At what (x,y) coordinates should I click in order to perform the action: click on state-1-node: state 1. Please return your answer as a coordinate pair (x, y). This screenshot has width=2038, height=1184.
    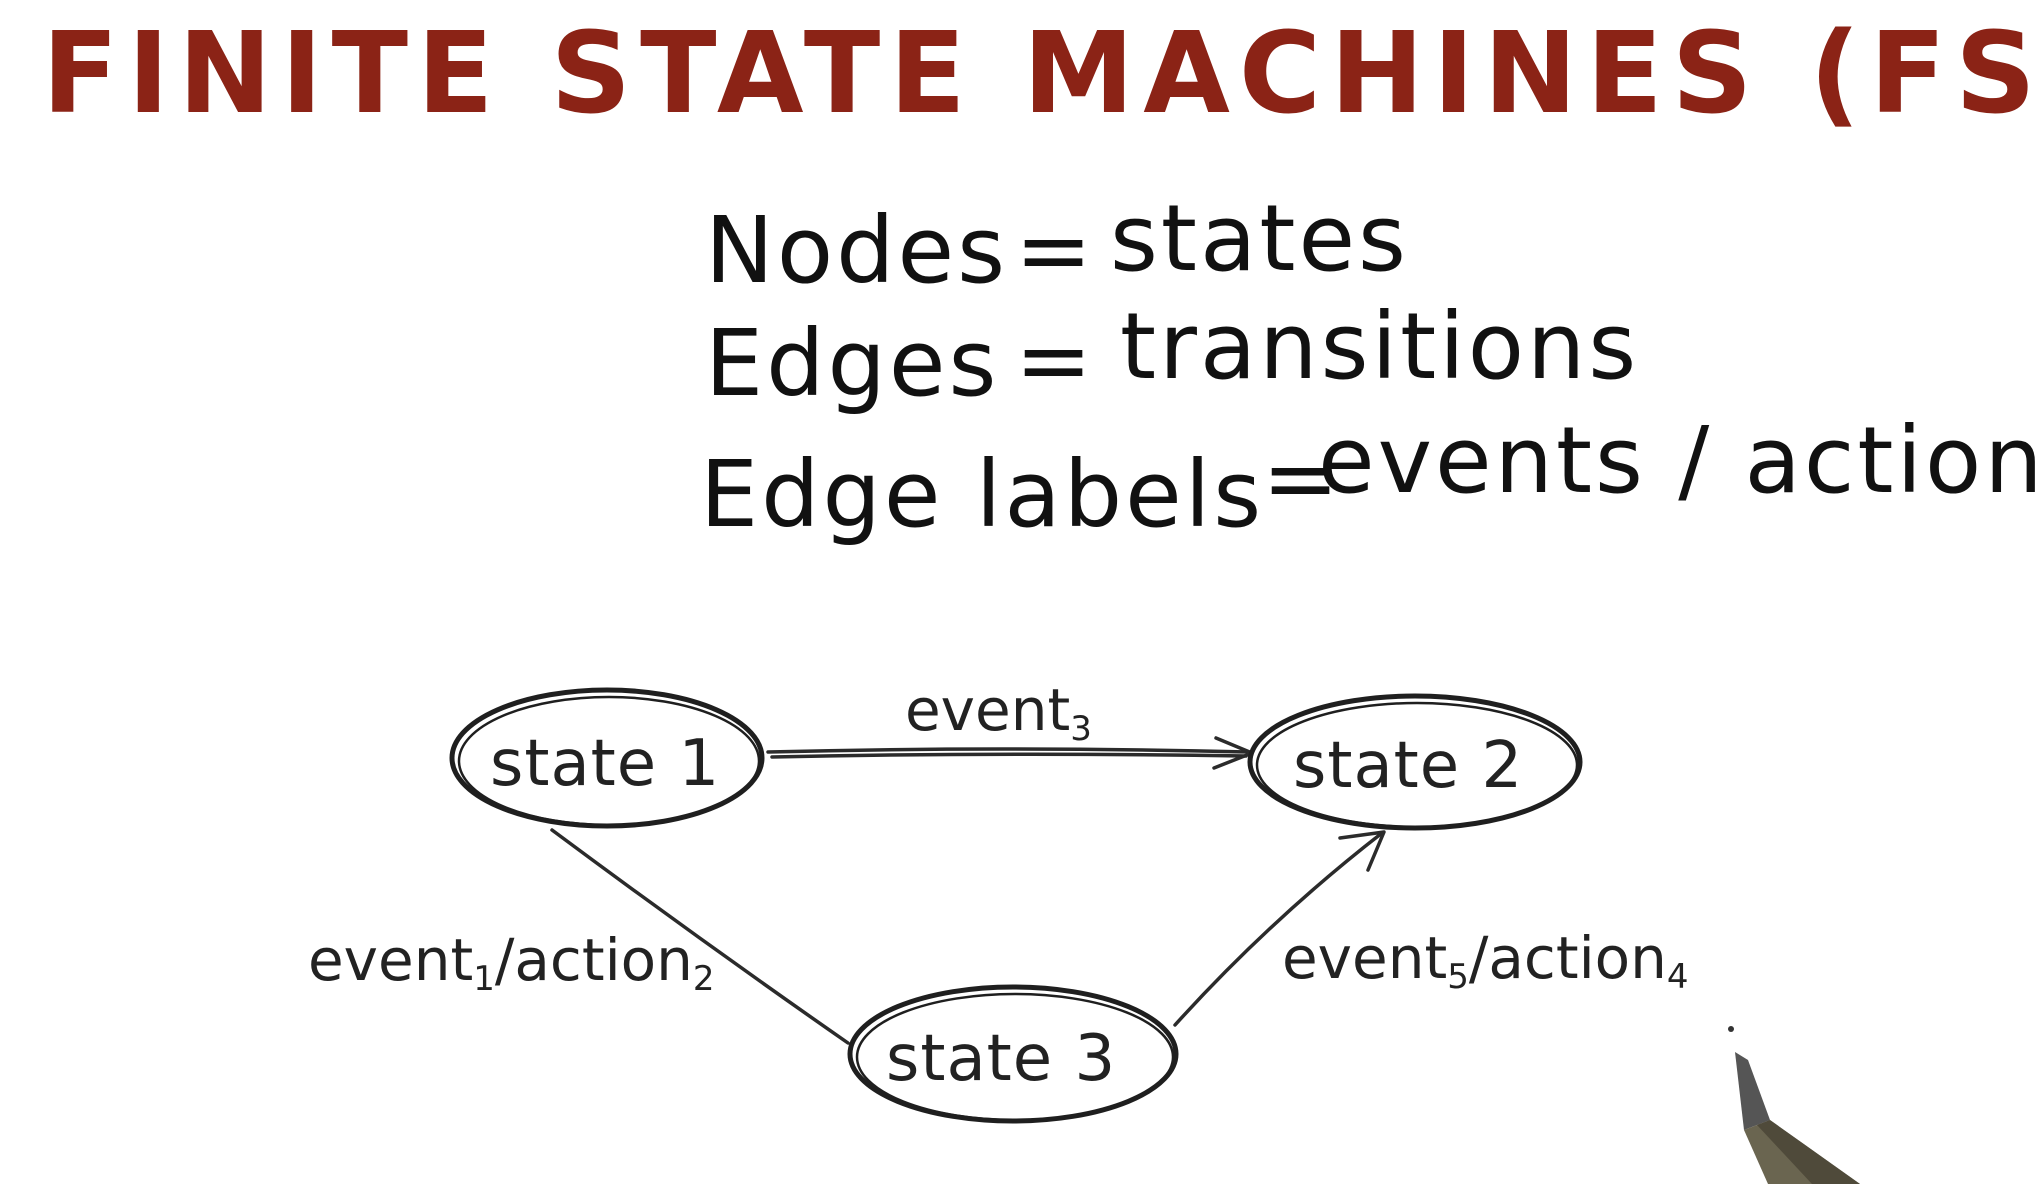
    Looking at the image, I should click on (607, 758).